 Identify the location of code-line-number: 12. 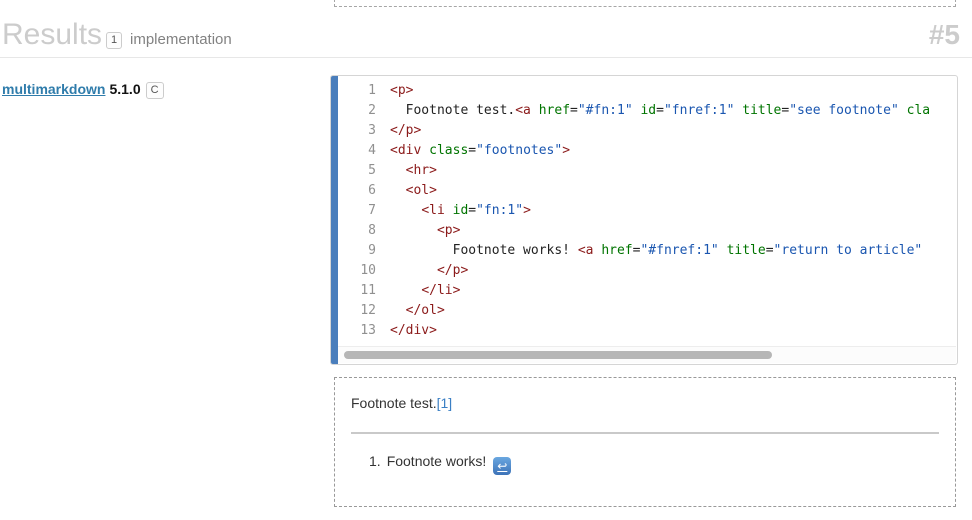
(368, 310).